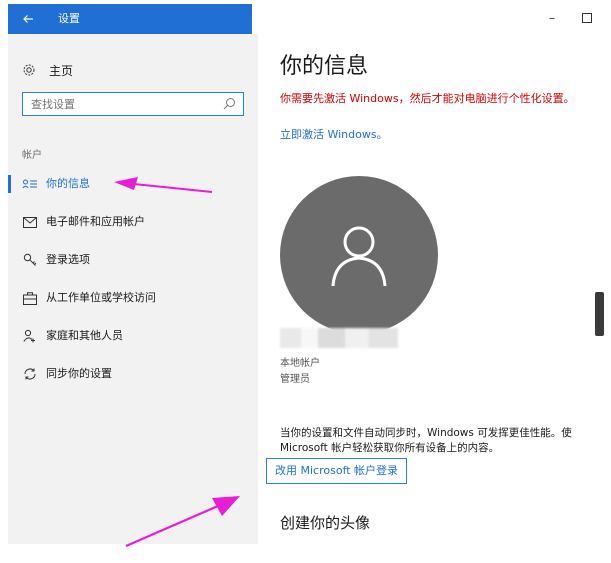 The width and height of the screenshot is (611, 563). I want to click on sidebar-item-your-info: 你的信息, so click(133, 184).